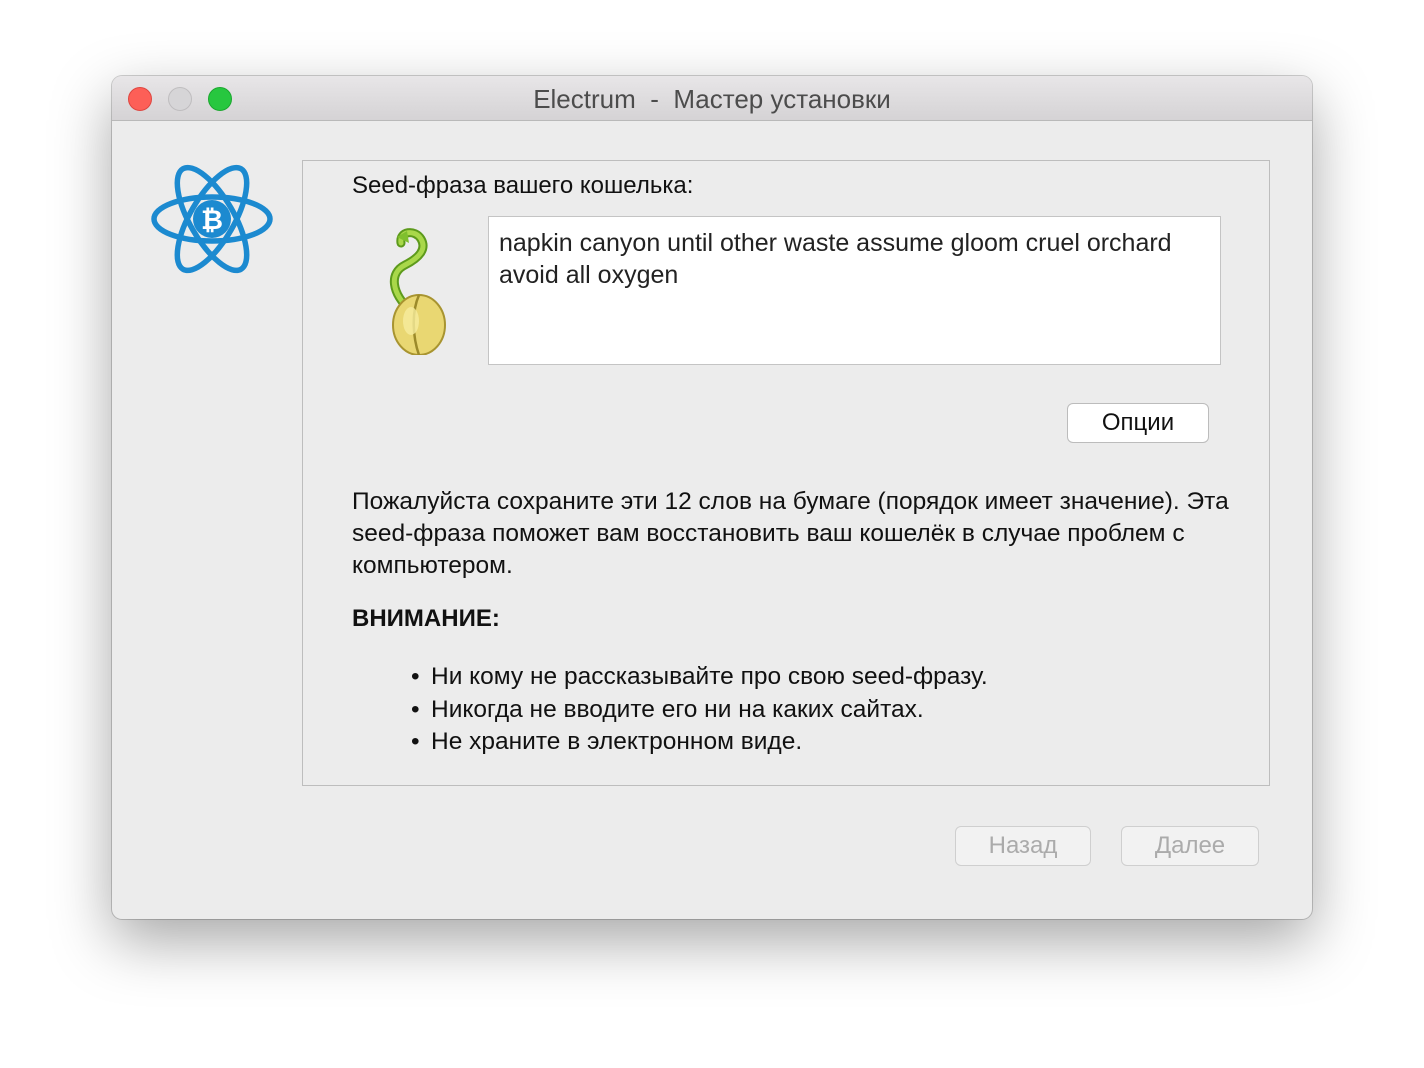 This screenshot has height=1068, width=1424. I want to click on next-button: Далее, so click(1190, 846).